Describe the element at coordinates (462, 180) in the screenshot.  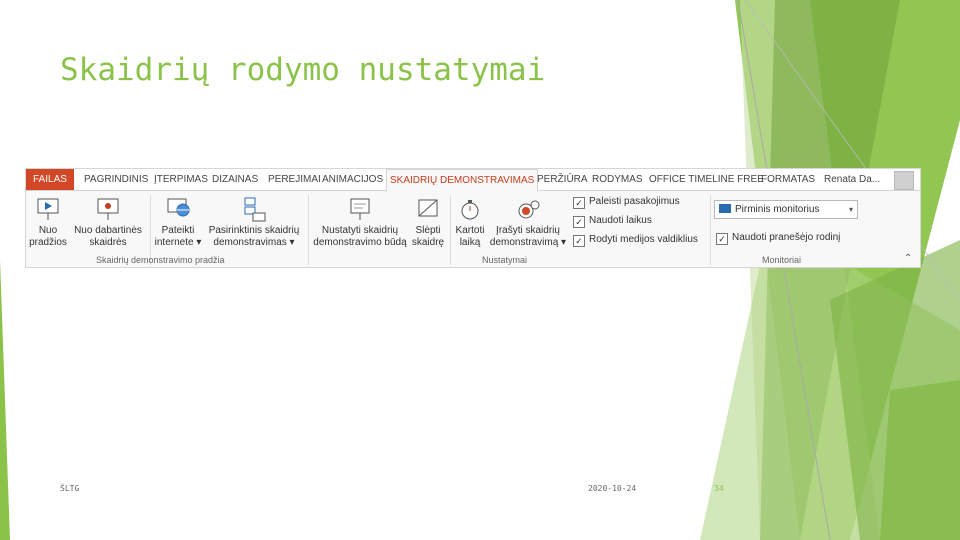
I see `tab-slideshow: SKAIDRIŲ DEMONSTRAVIMAS` at that location.